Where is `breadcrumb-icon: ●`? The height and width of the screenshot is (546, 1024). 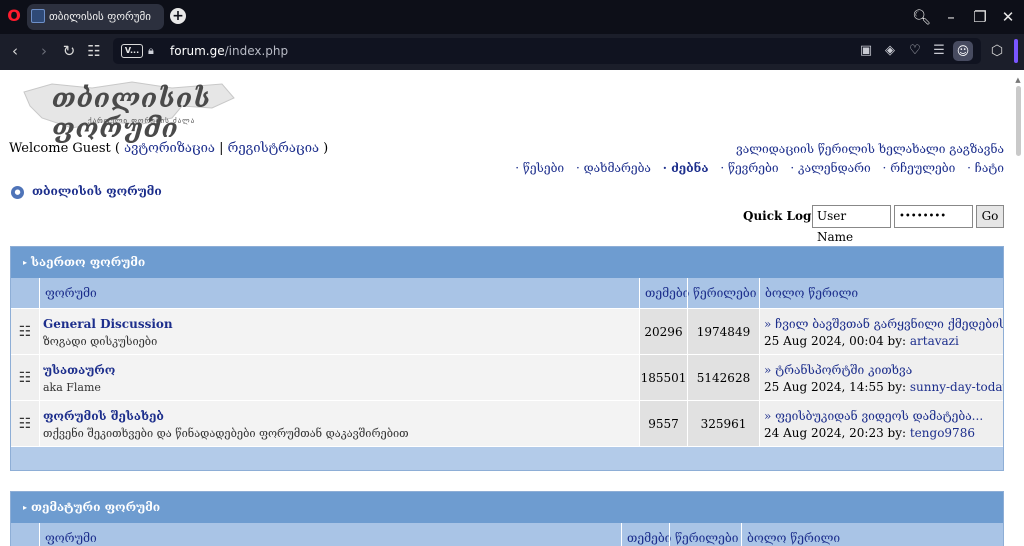
breadcrumb-icon: ● is located at coordinates (17, 192).